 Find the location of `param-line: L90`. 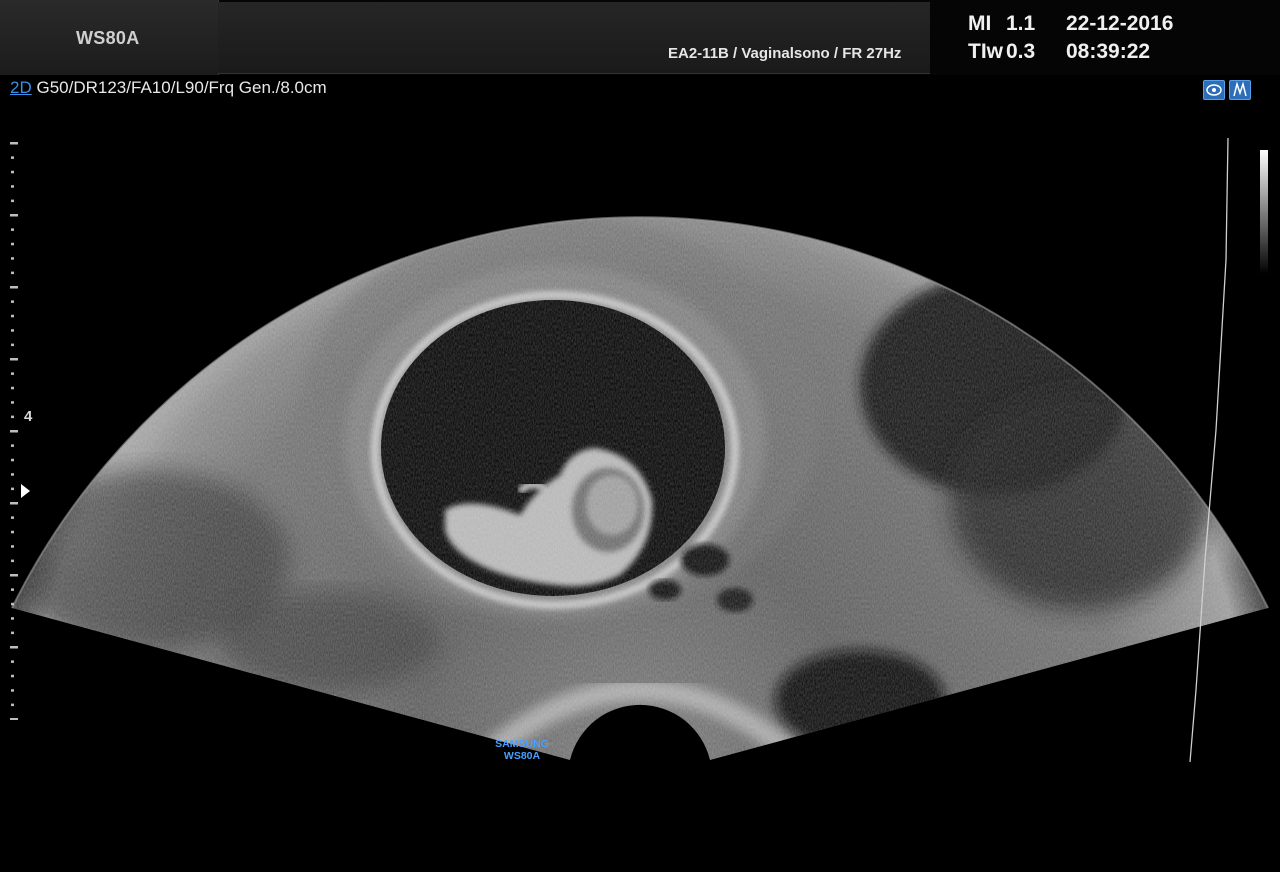

param-line: L90 is located at coordinates (189, 87).